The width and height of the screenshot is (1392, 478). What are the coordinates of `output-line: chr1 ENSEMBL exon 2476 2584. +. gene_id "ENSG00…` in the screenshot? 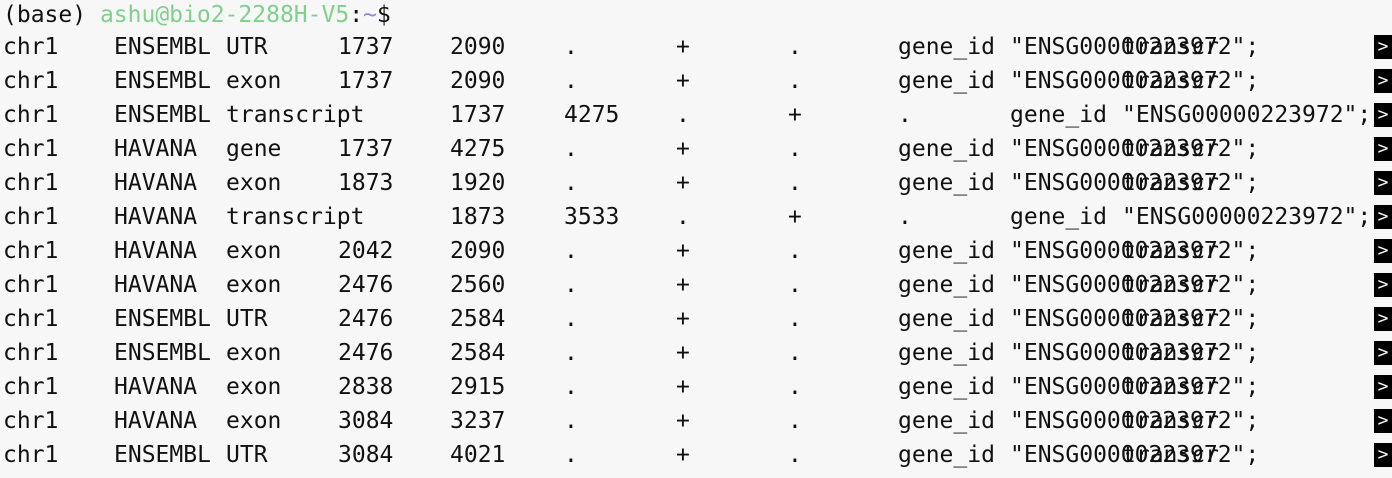 It's located at (696, 353).